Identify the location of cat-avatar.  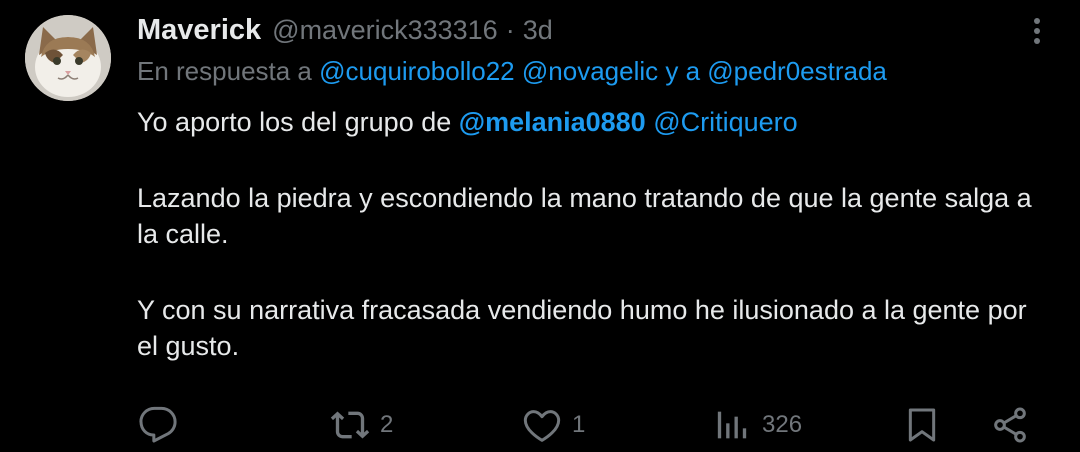
(68, 58).